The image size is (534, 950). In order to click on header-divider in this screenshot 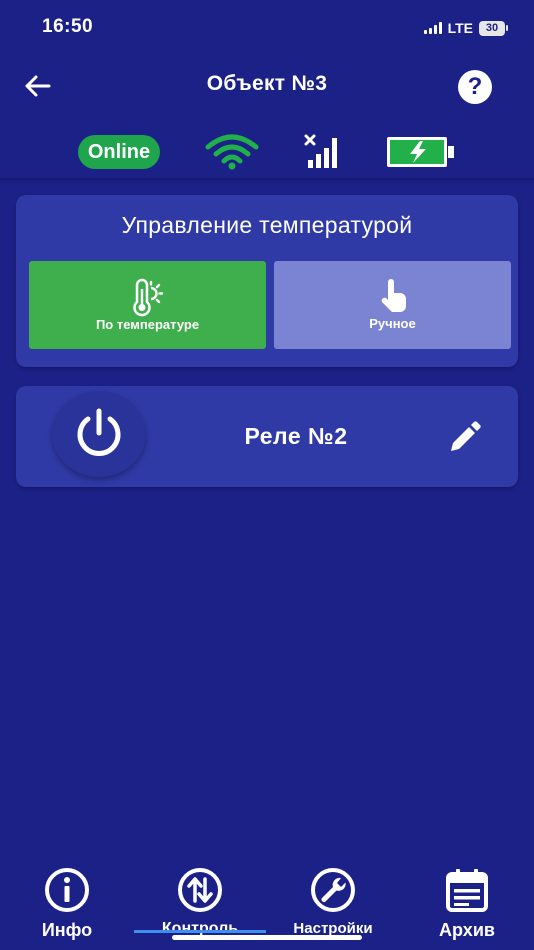, I will do `click(267, 181)`.